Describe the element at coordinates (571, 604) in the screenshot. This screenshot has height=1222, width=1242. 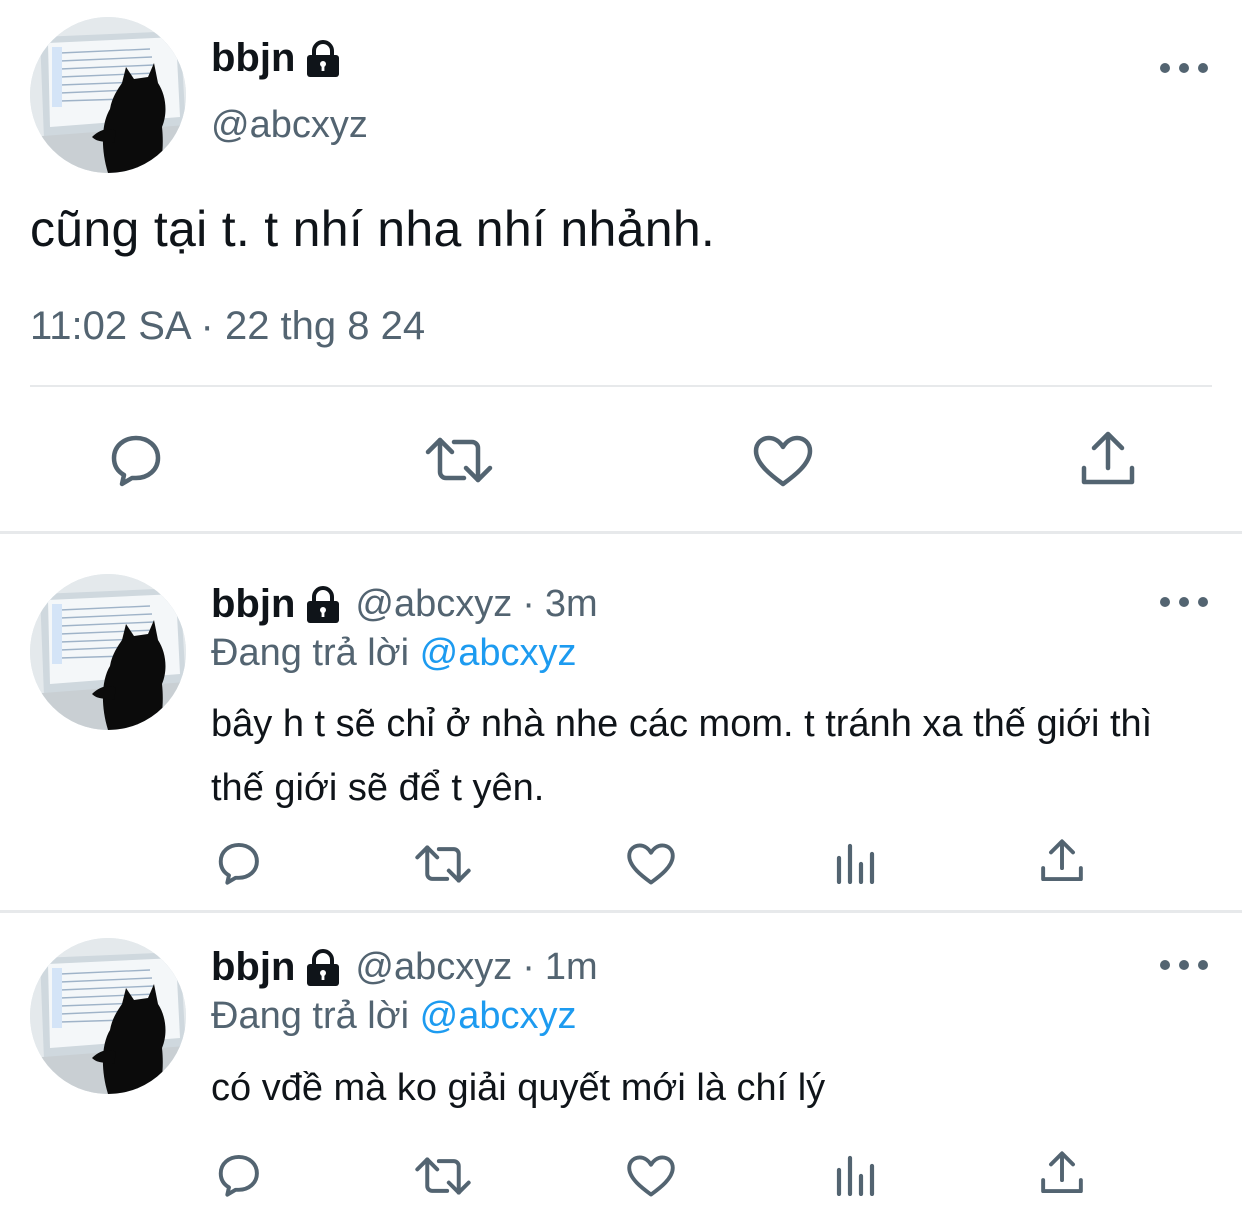
I see `tweet-time: 3m` at that location.